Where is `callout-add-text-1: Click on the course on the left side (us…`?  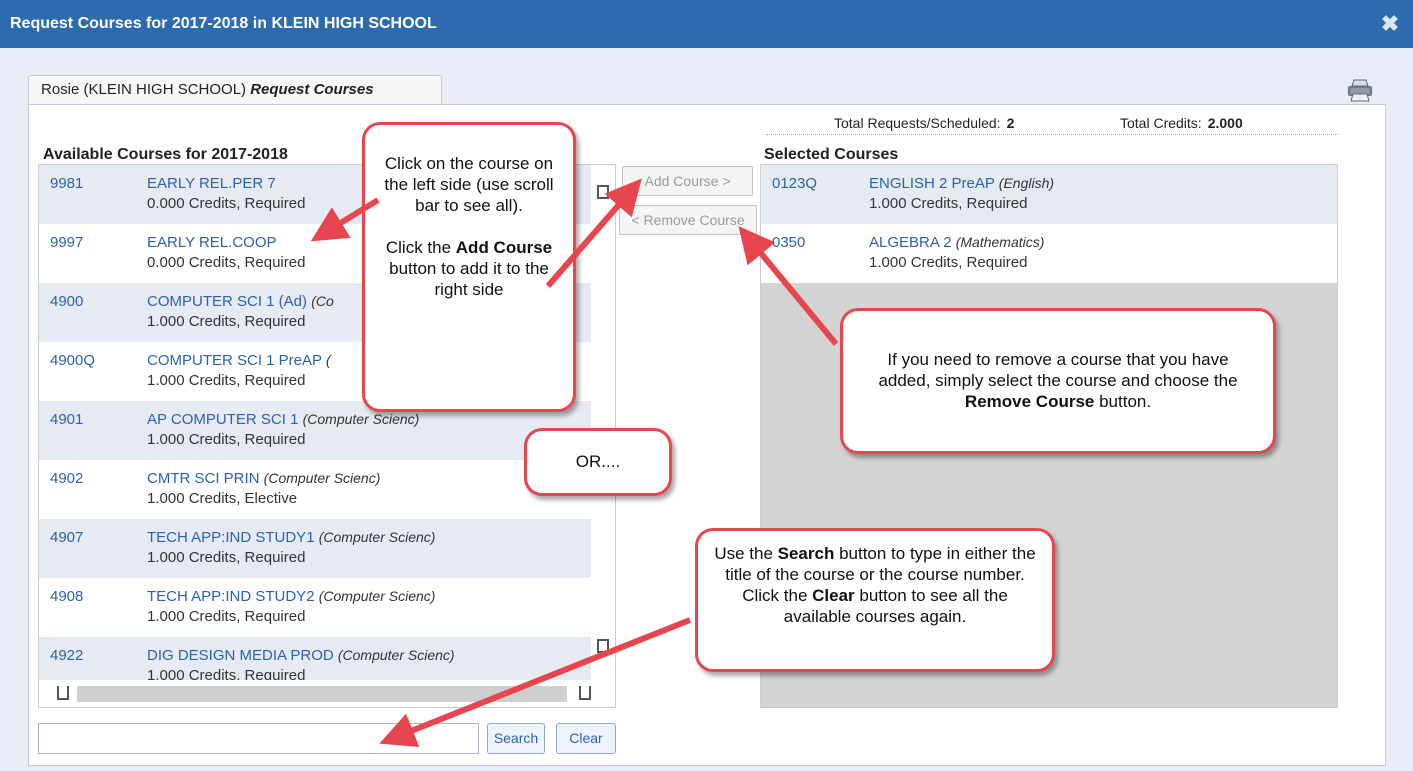 callout-add-text-1: Click on the course on the left side (us… is located at coordinates (469, 184).